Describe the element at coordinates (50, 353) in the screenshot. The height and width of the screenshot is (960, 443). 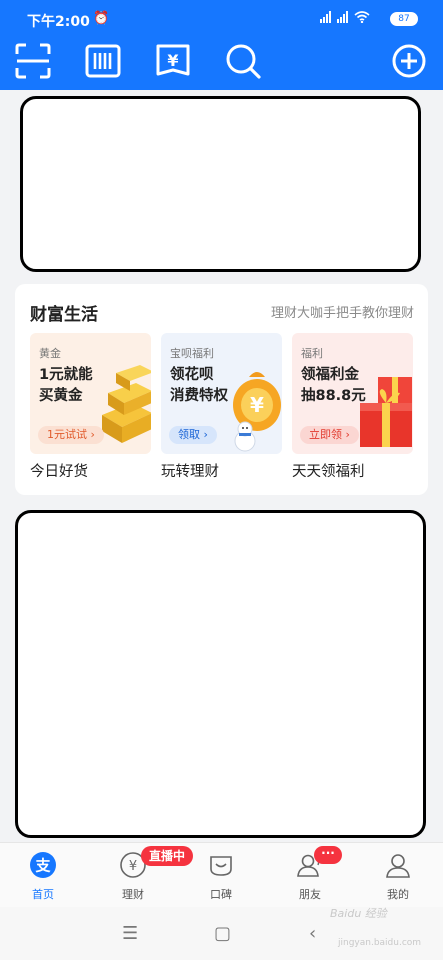
I see `tile-tag: 黄金` at that location.